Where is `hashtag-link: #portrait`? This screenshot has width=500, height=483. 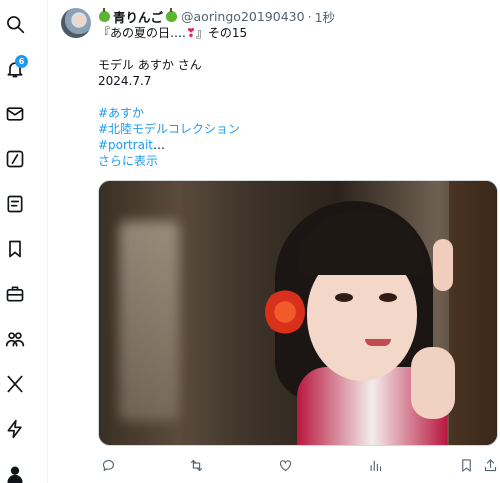 hashtag-link: #portrait is located at coordinates (125, 145).